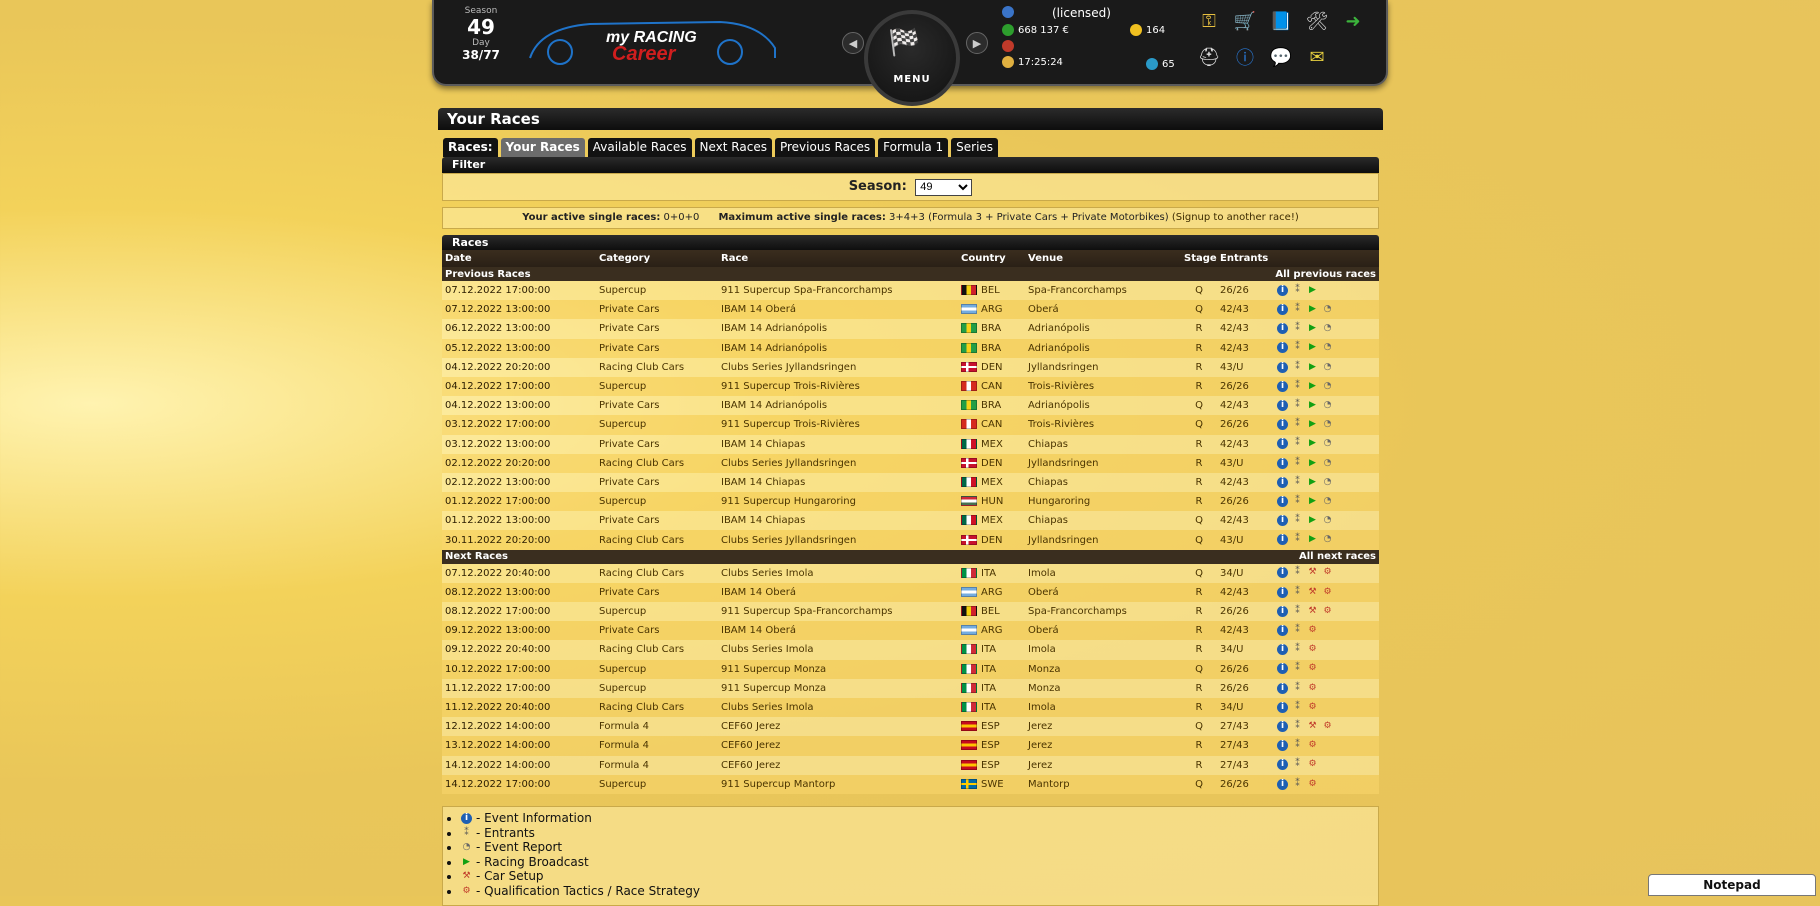  What do you see at coordinates (639, 147) in the screenshot?
I see `tab-available-races: Available Races` at bounding box center [639, 147].